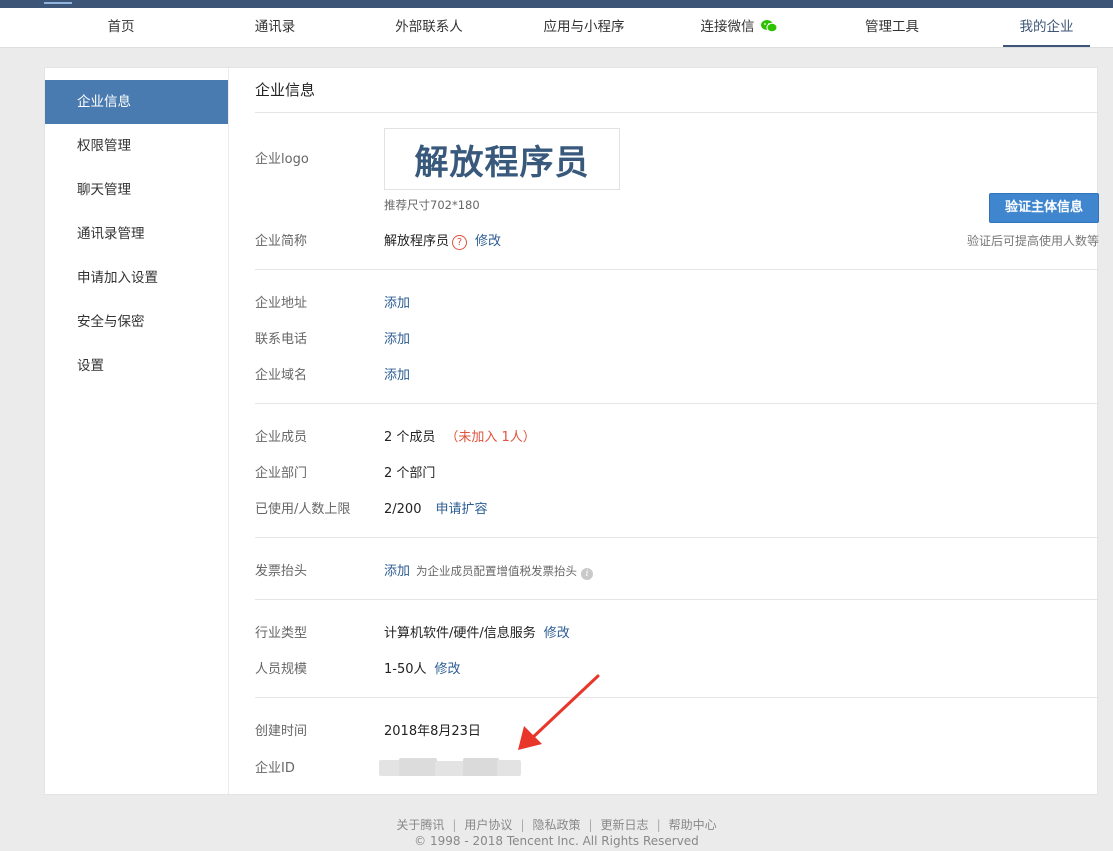 The height and width of the screenshot is (851, 1113). What do you see at coordinates (497, 571) in the screenshot?
I see `invoice-hint: 为企业成员配置增值税发票抬头` at bounding box center [497, 571].